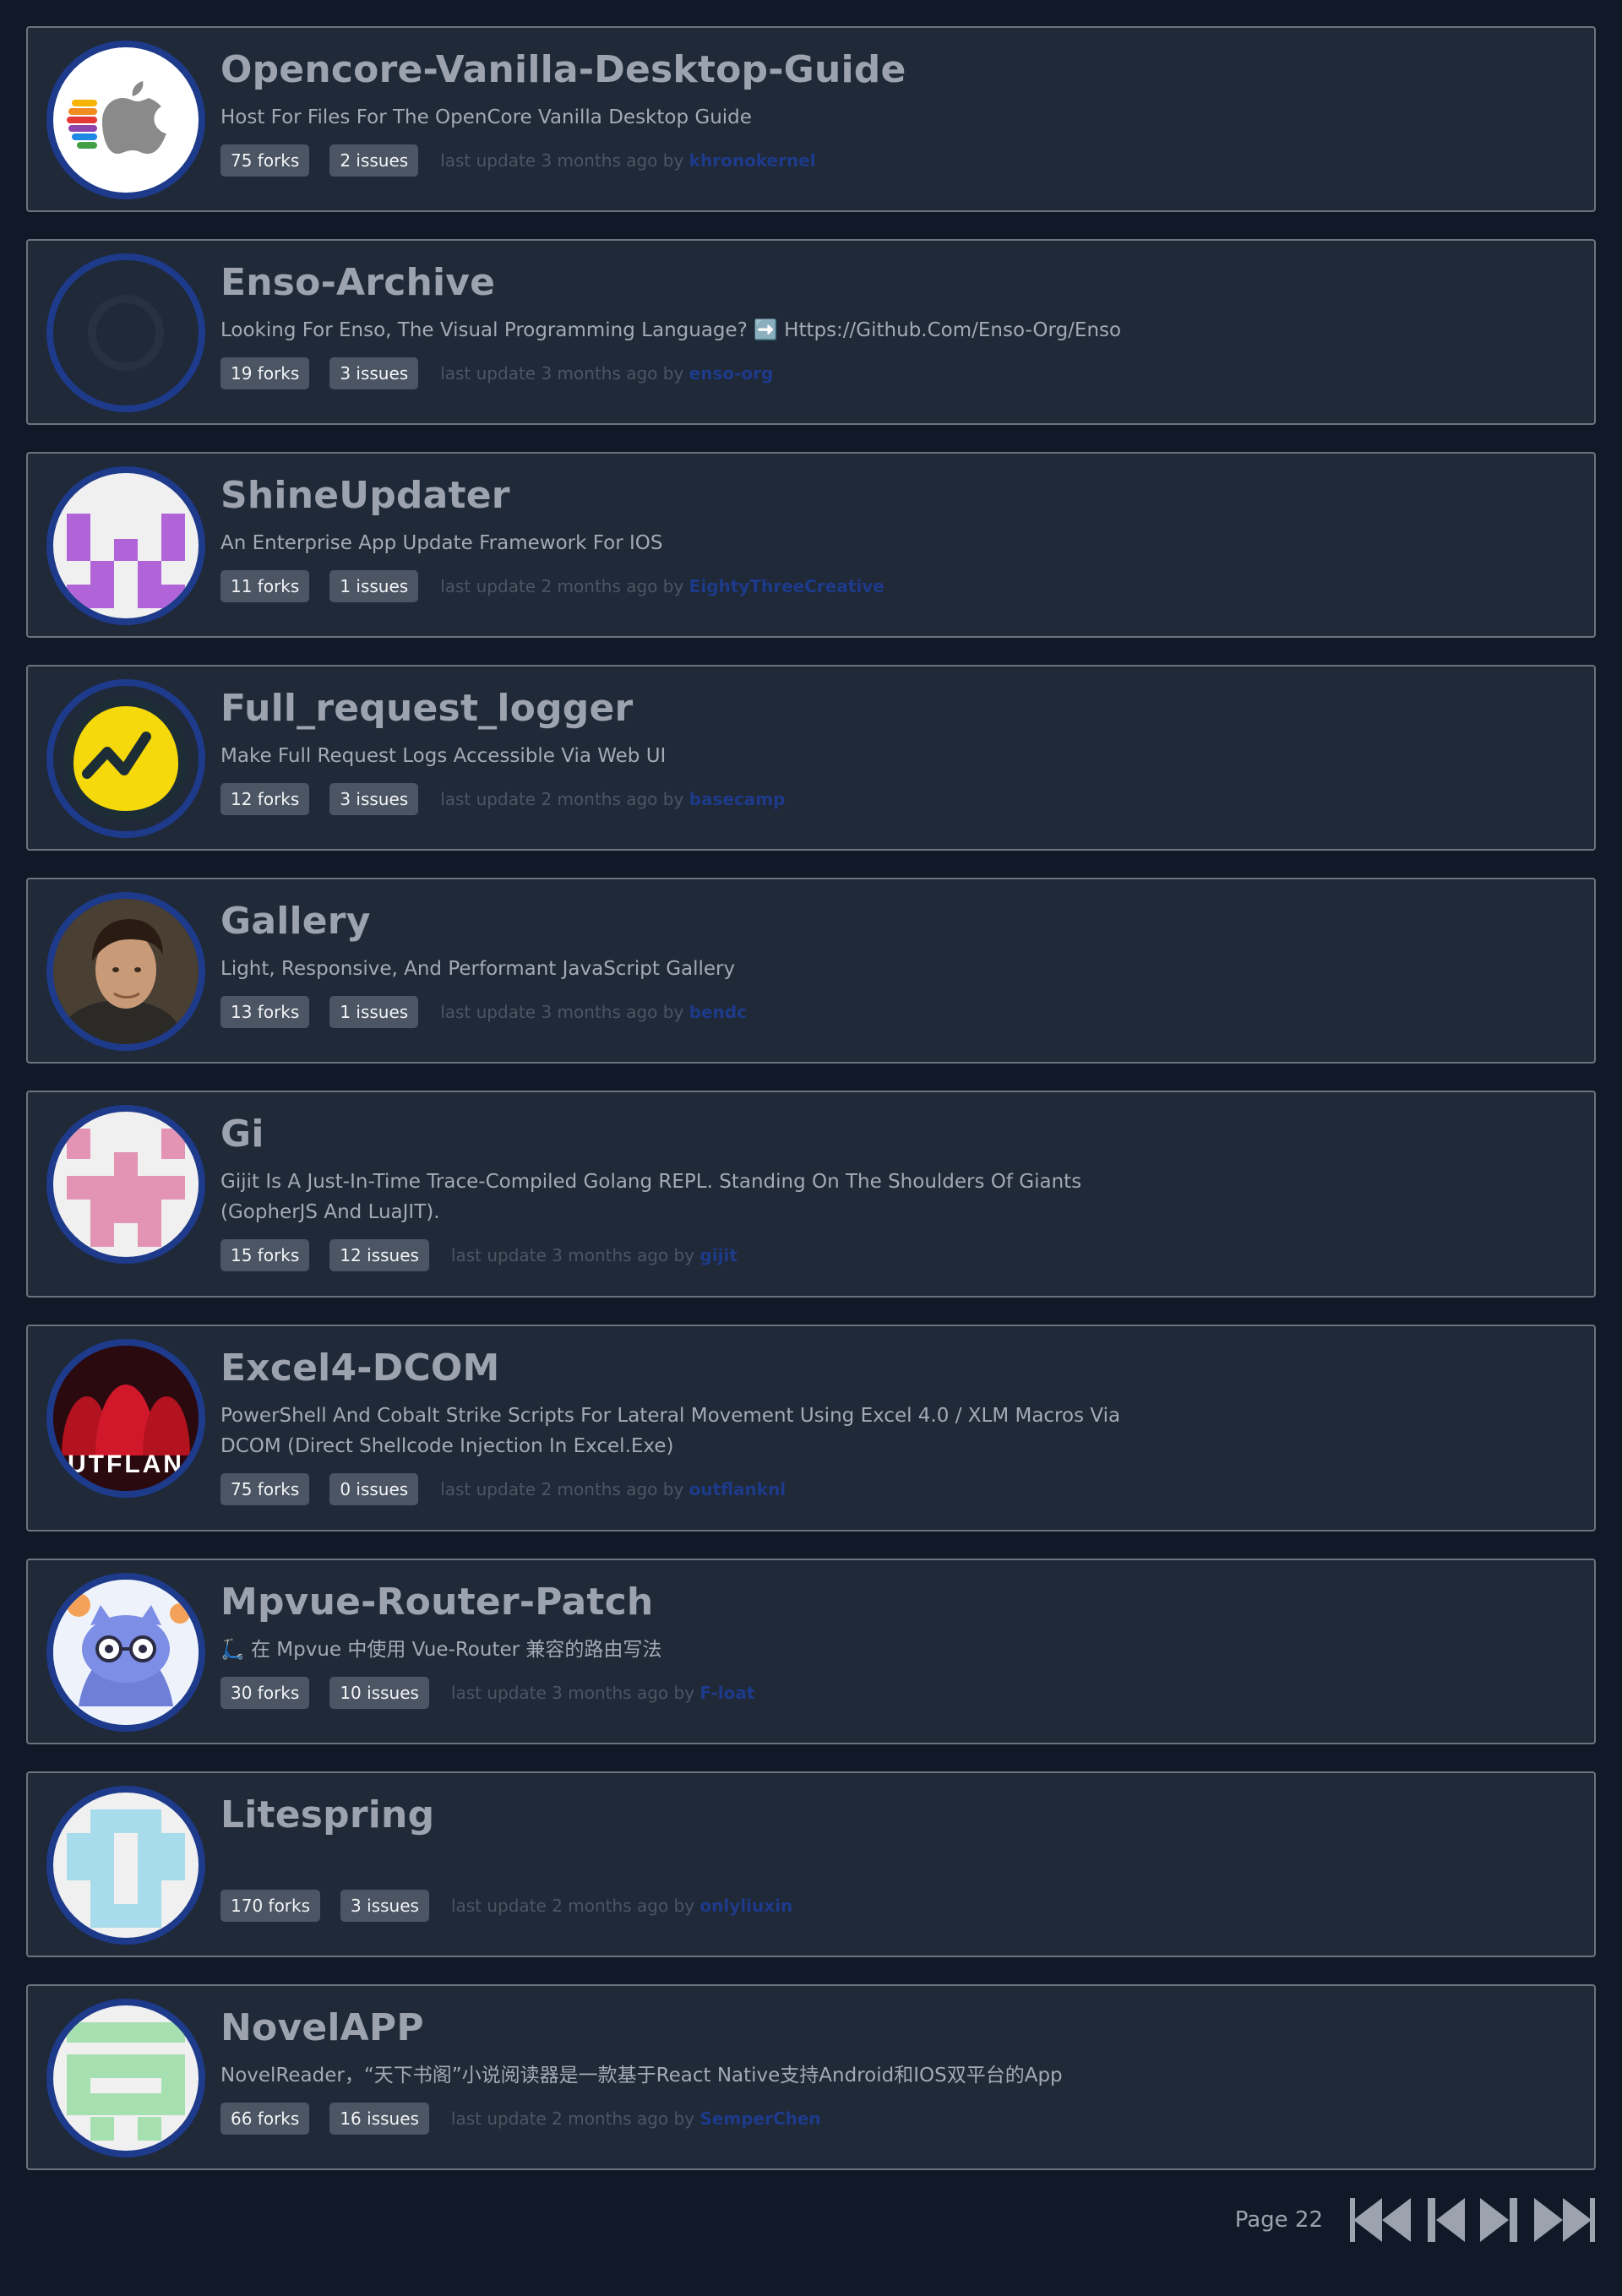  What do you see at coordinates (379, 1693) in the screenshot?
I see `issues-badge: 10 issues` at bounding box center [379, 1693].